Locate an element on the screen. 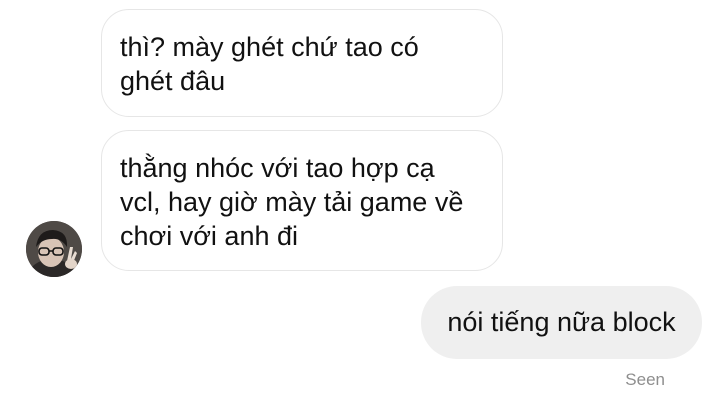 The image size is (720, 402). avatar-image is located at coordinates (54, 249).